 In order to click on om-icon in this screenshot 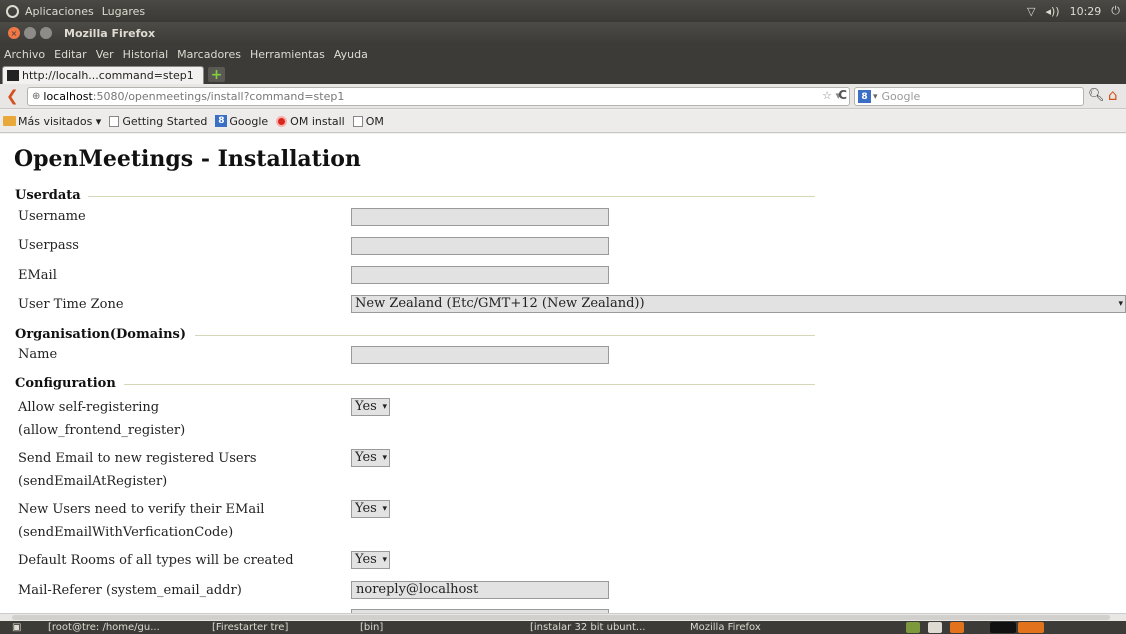, I will do `click(282, 121)`.